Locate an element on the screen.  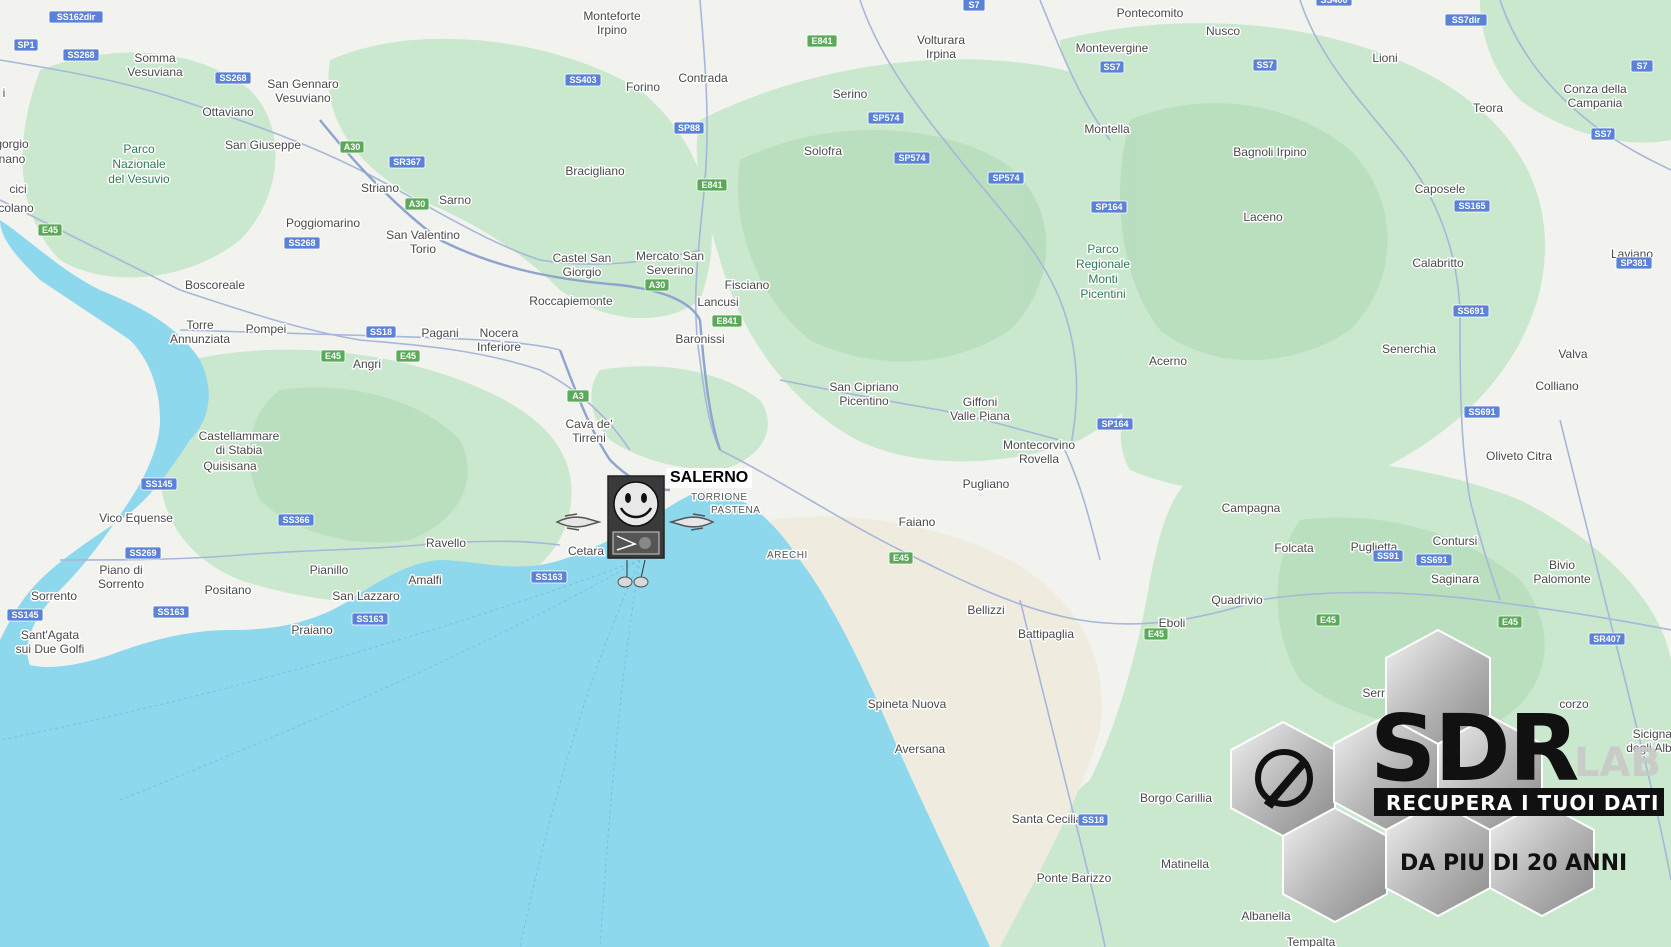
road-shield: SS145 is located at coordinates (159, 484).